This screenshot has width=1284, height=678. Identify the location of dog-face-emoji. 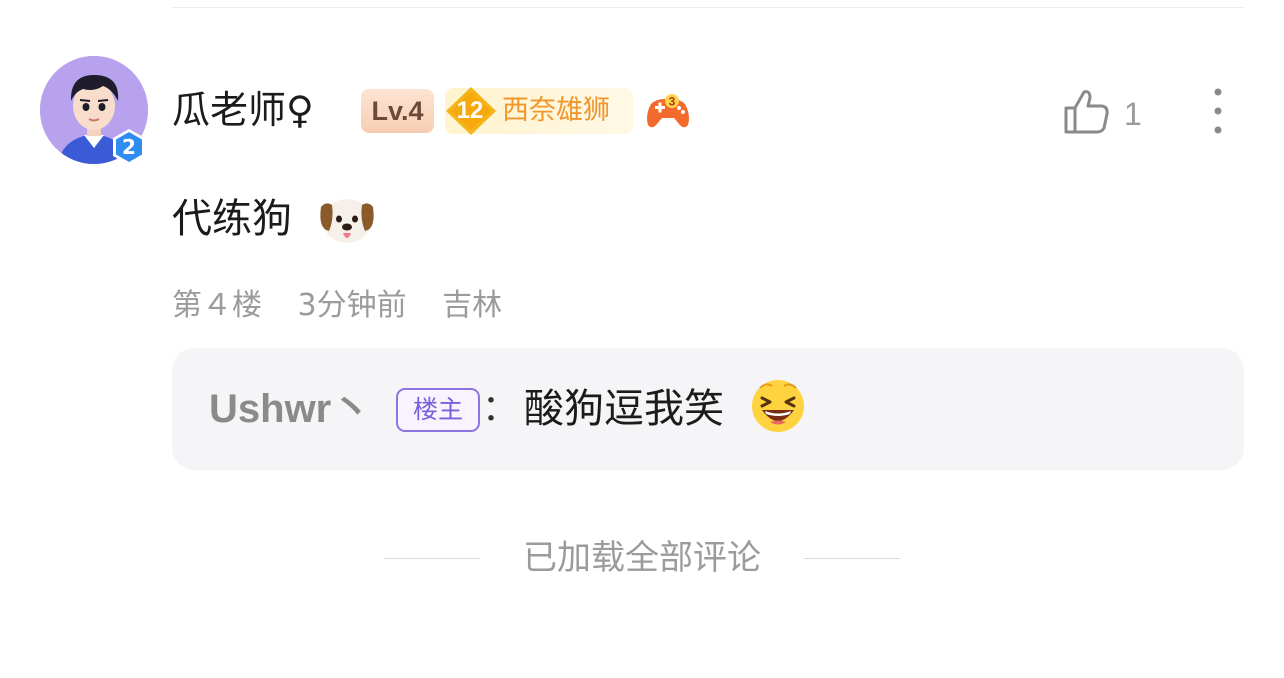
(347, 221).